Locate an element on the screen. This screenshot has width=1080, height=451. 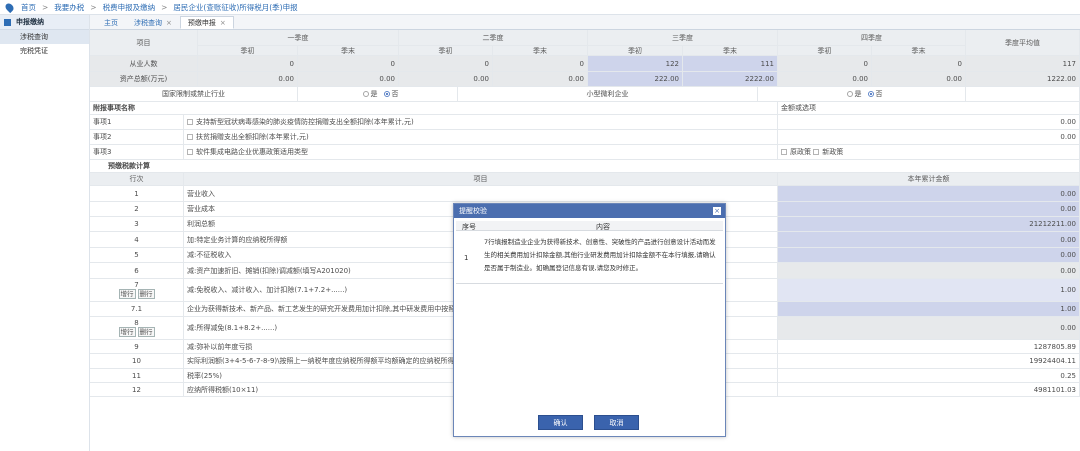
tab-label: 主页 is located at coordinates (111, 22).